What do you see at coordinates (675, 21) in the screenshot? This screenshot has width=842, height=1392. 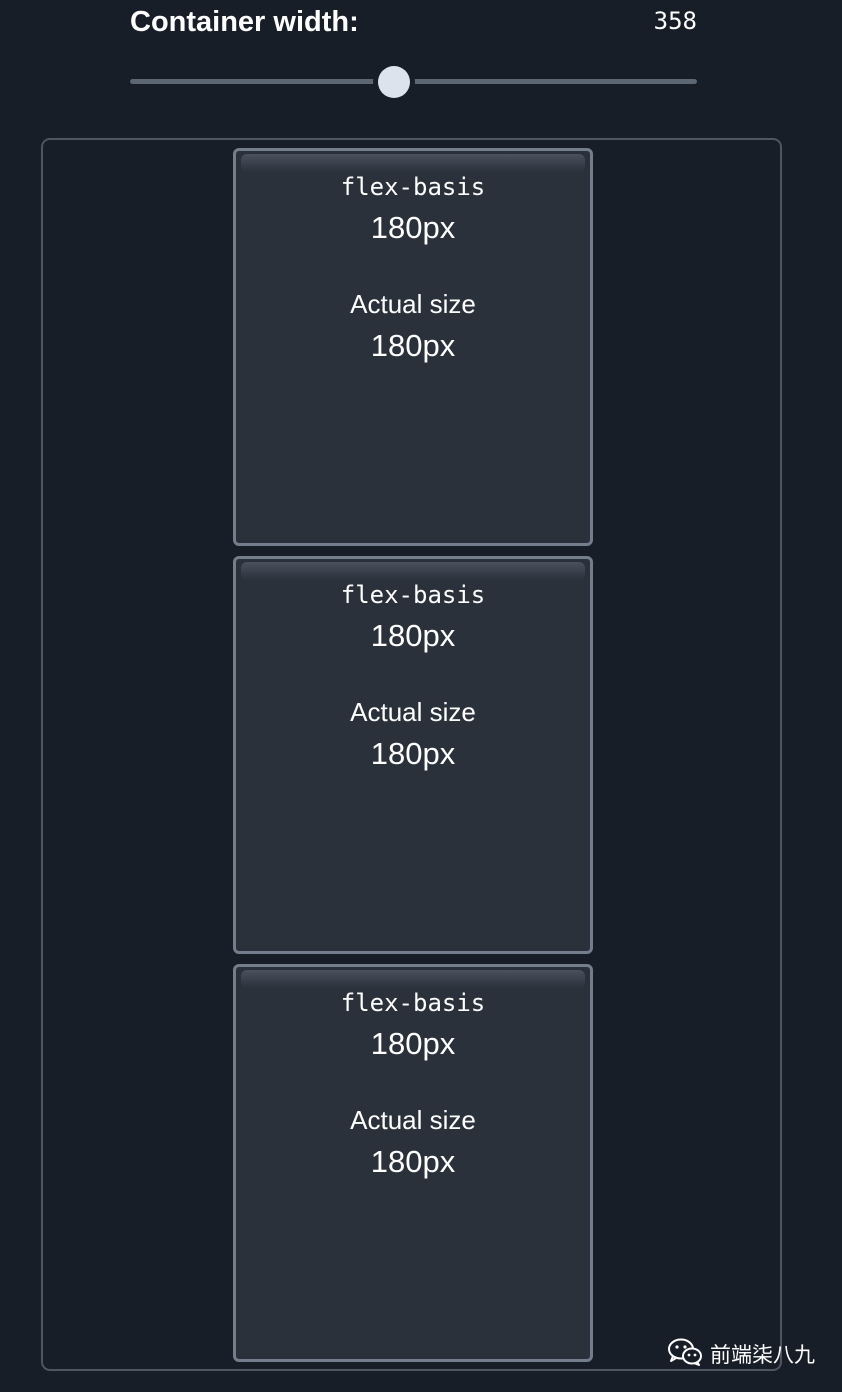 I see `container-width-value: 358` at bounding box center [675, 21].